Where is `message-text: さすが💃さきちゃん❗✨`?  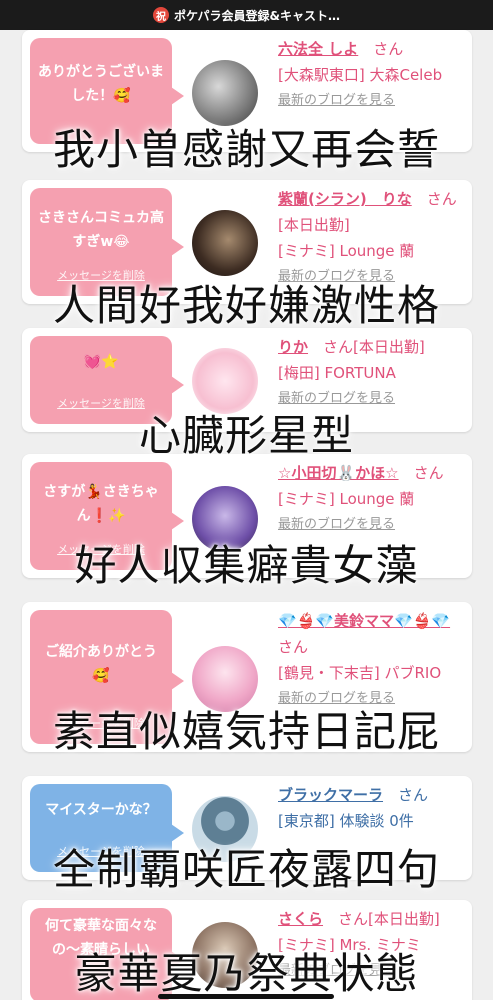 message-text: さすが💃さきちゃん❗✨ is located at coordinates (101, 504).